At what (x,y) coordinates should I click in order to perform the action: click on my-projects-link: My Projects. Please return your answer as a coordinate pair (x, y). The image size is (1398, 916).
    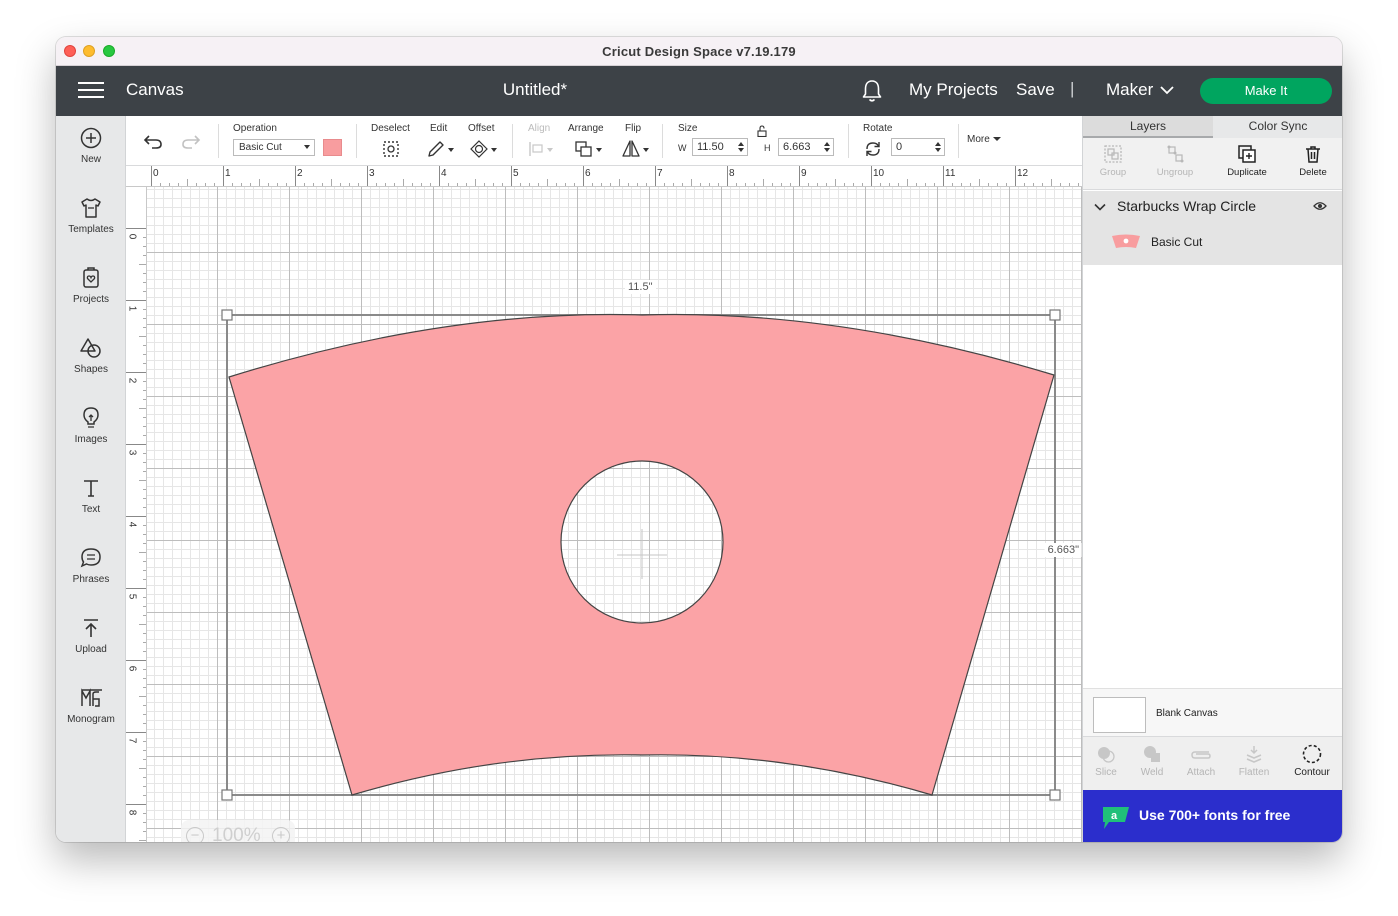
    Looking at the image, I should click on (953, 90).